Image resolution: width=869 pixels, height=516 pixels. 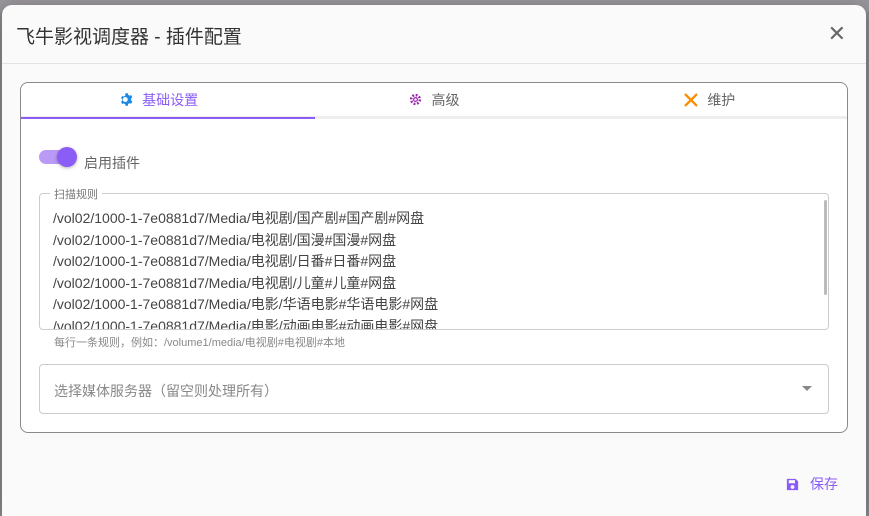 I want to click on scrollbar, so click(x=825, y=247).